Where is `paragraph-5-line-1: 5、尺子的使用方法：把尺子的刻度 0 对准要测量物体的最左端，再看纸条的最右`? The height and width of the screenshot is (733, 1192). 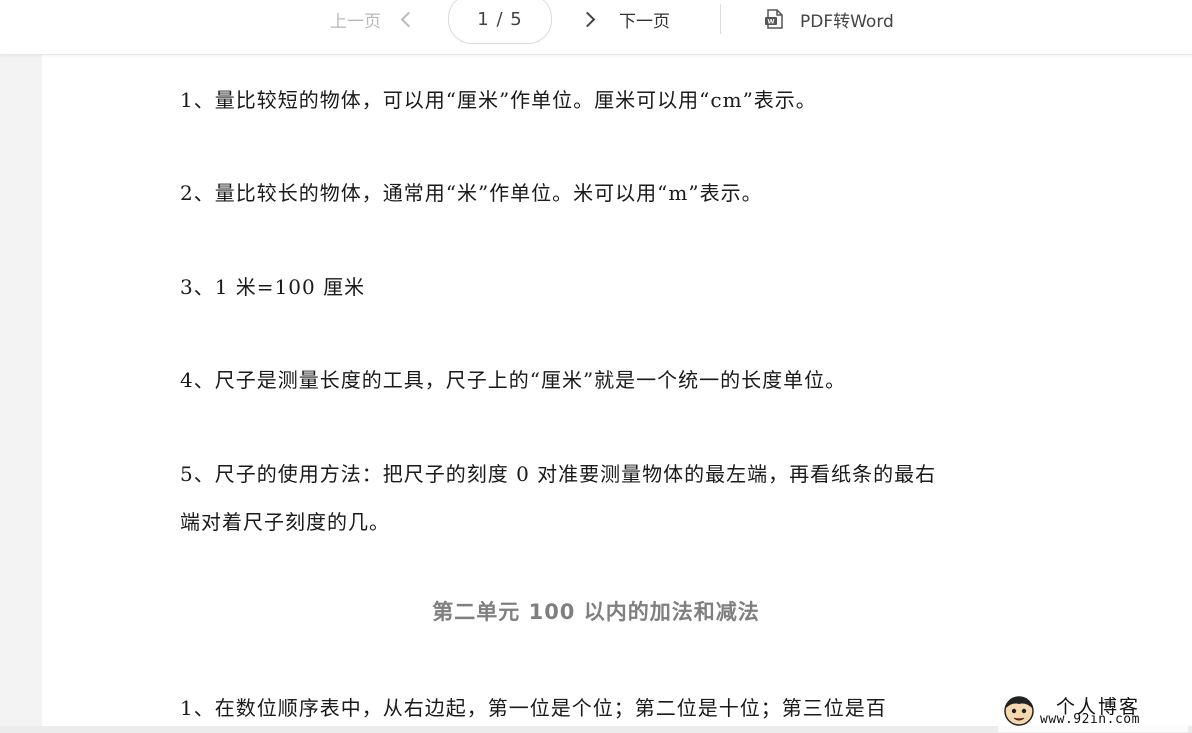 paragraph-5-line-1: 5、尺子的使用方法：把尺子的刻度 0 对准要测量物体的最左端，再看纸条的最右 is located at coordinates (558, 474).